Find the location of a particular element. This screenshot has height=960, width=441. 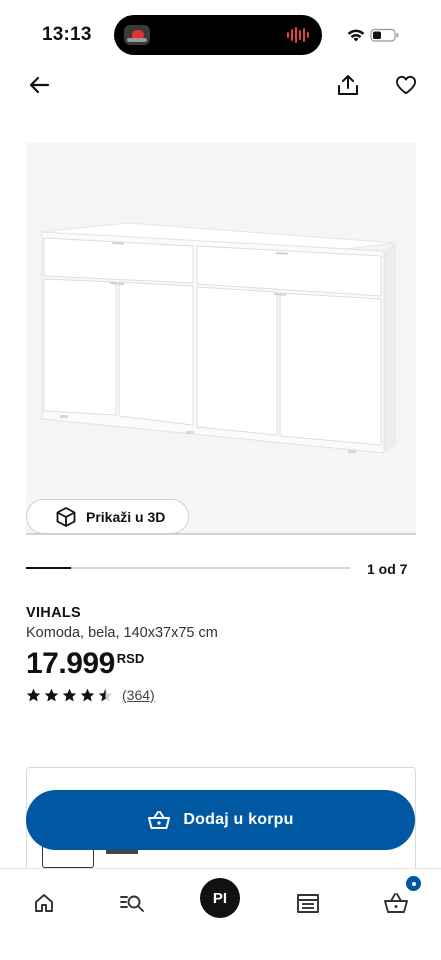

product-price: 17.999 RSD is located at coordinates (85, 664).